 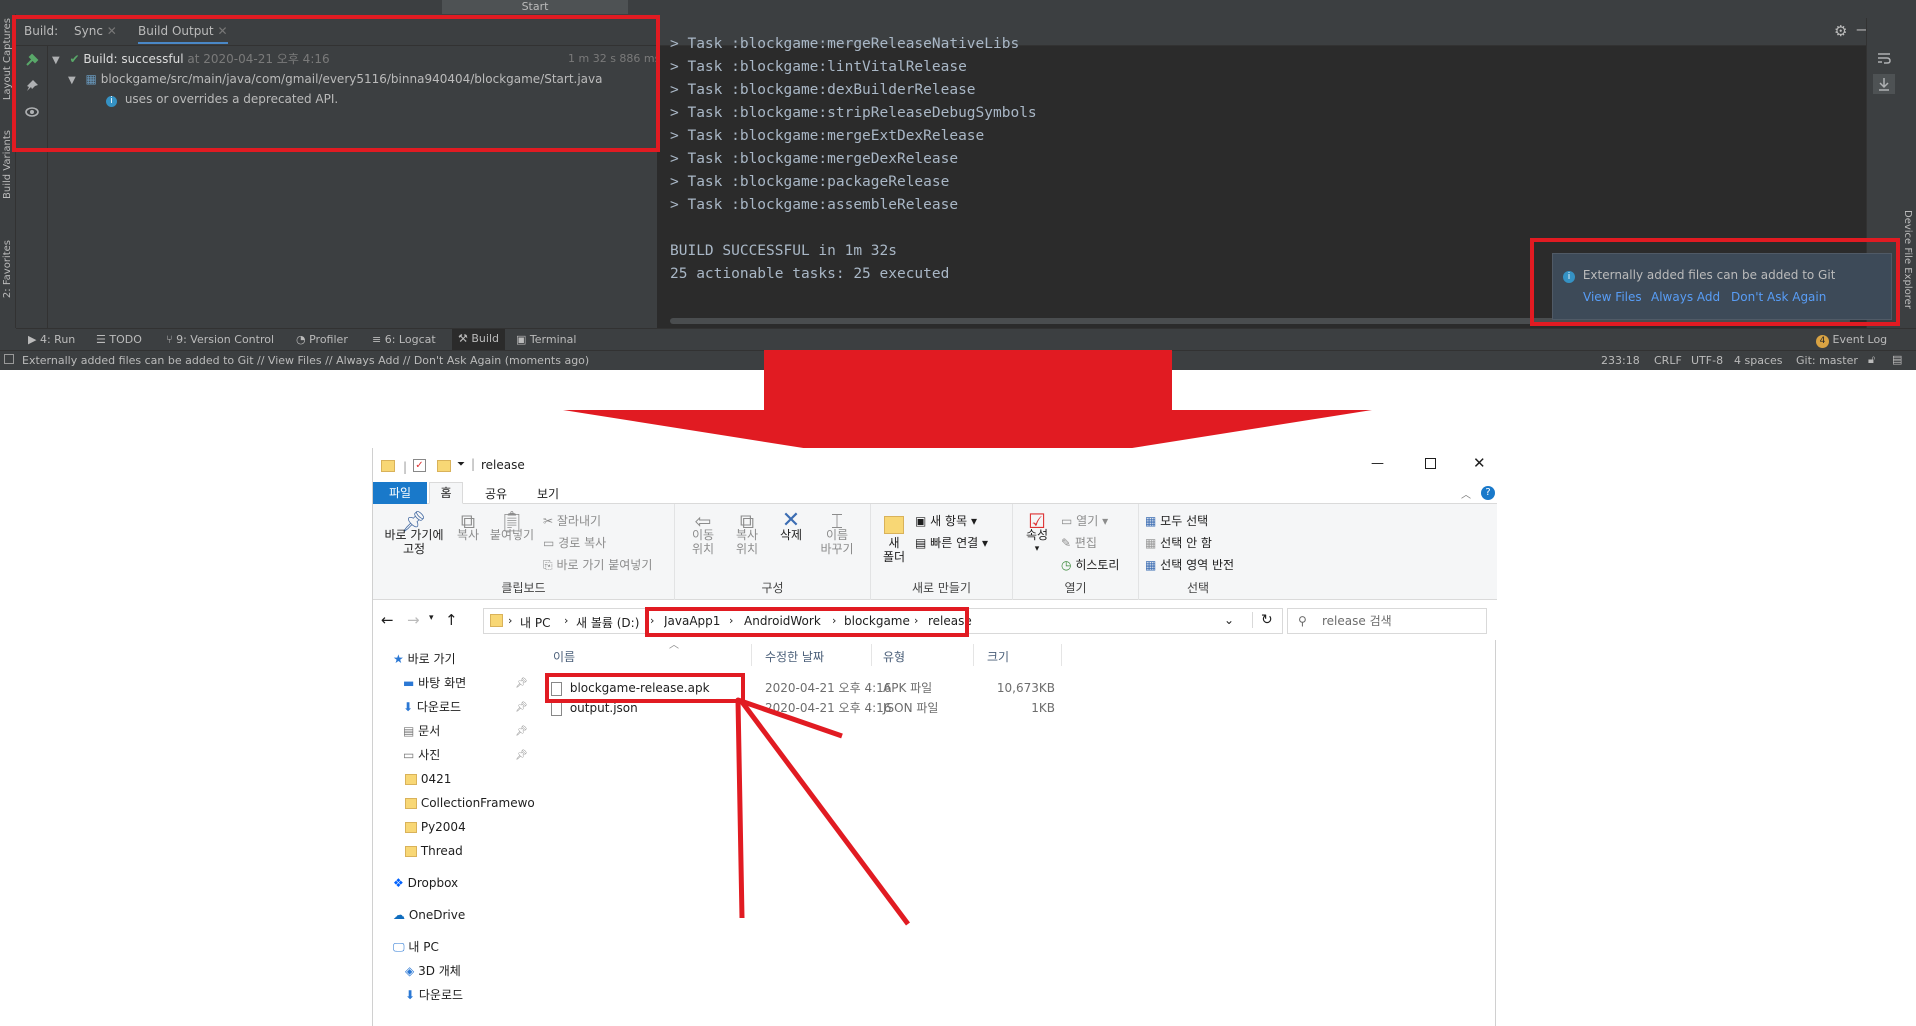 I want to click on pointer-arrow-shaft, so click(x=825, y=813).